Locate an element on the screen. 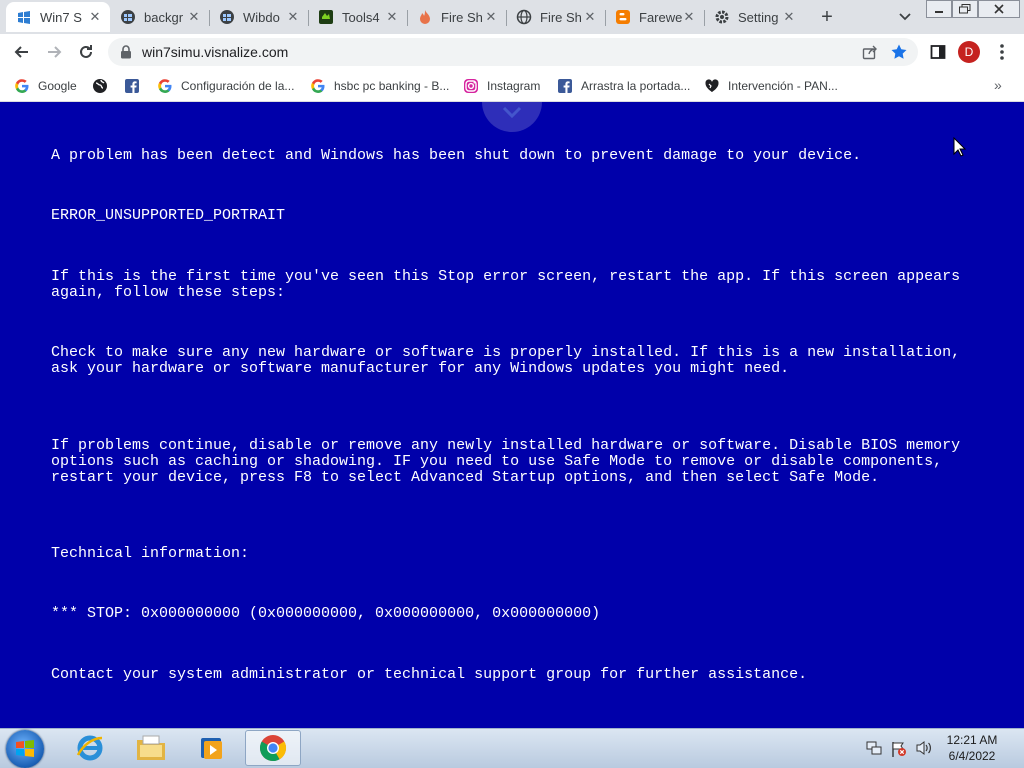 The height and width of the screenshot is (768, 1024). reload-button is located at coordinates (86, 52).